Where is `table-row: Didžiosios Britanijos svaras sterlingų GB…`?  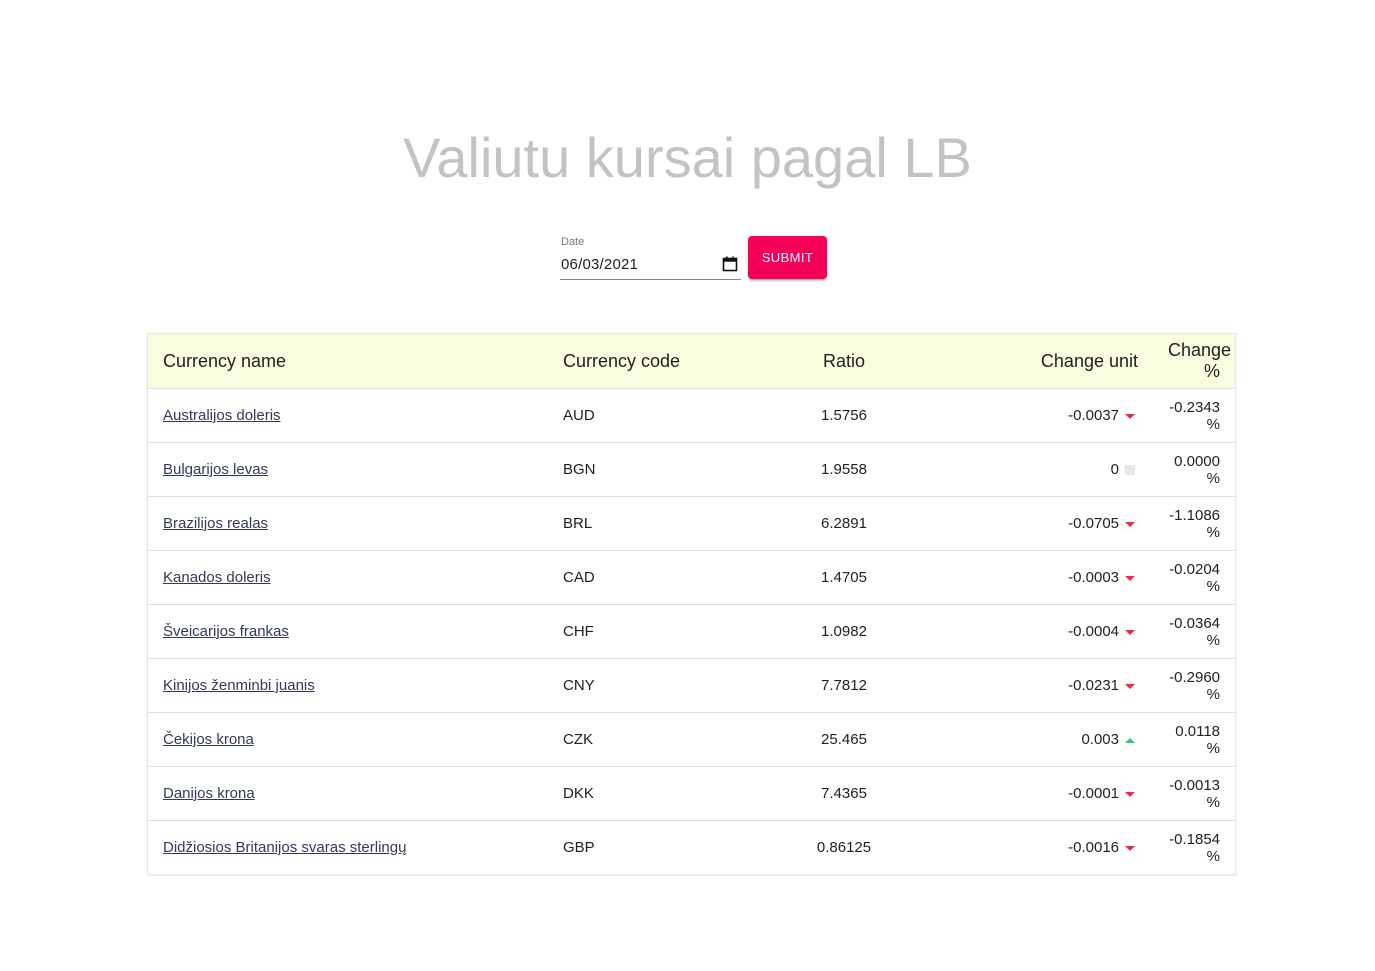
table-row: Didžiosios Britanijos svaras sterlingų GB… is located at coordinates (691, 848).